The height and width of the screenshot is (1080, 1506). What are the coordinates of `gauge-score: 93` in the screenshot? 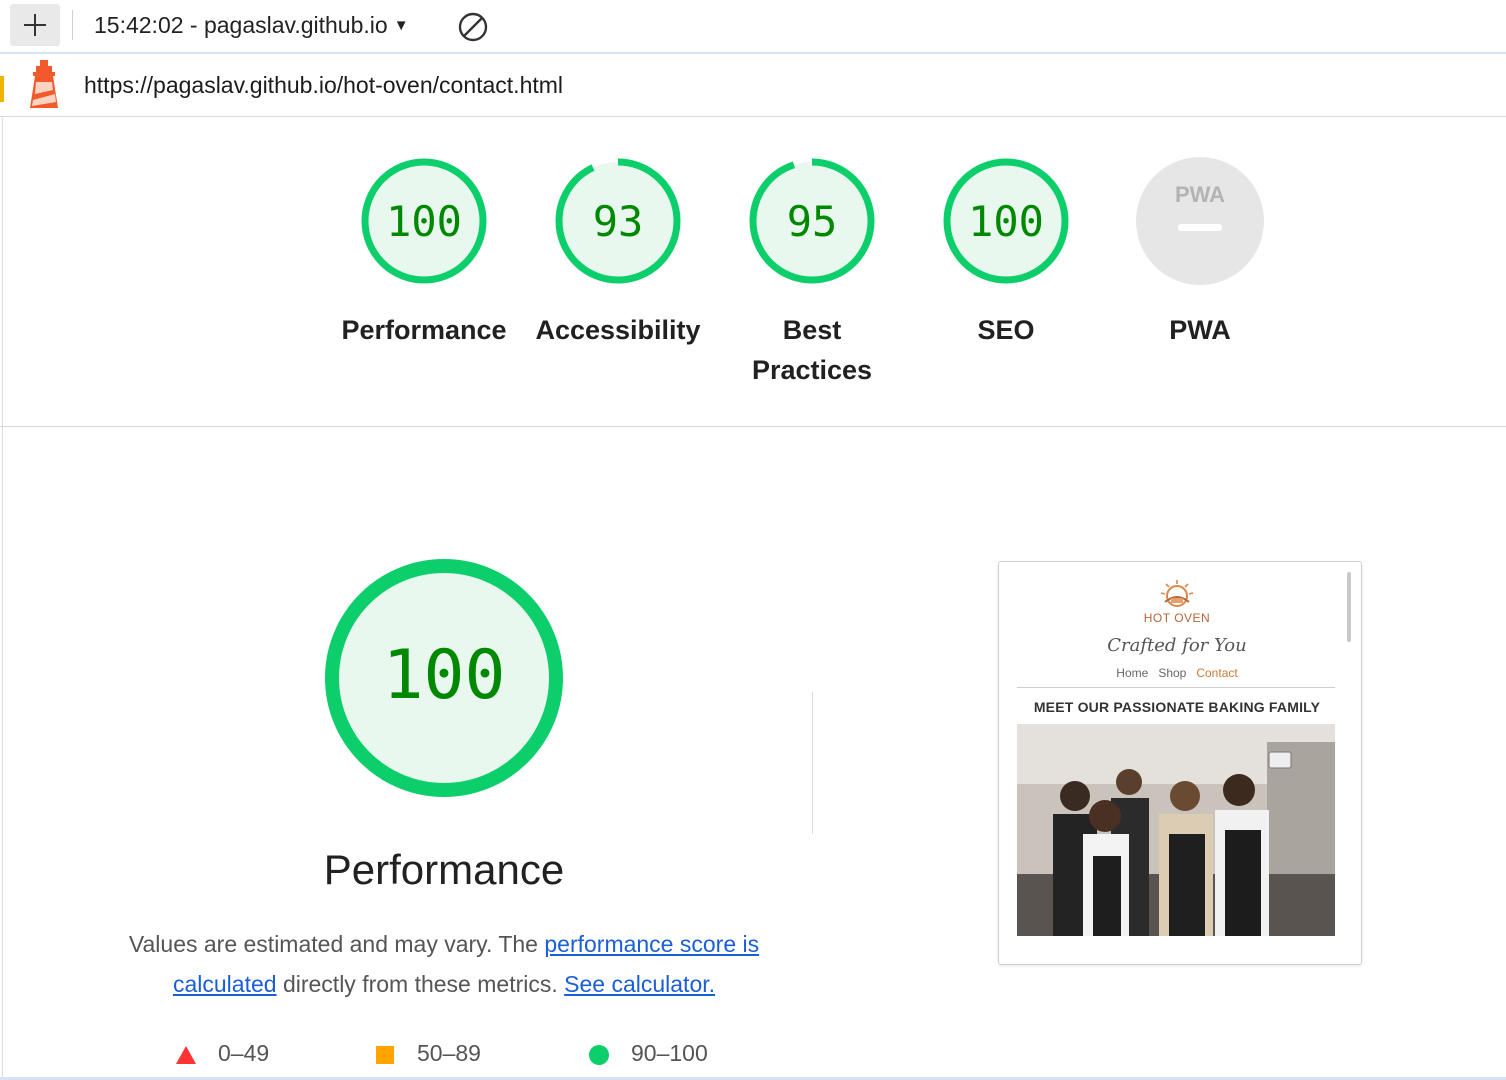 It's located at (618, 221).